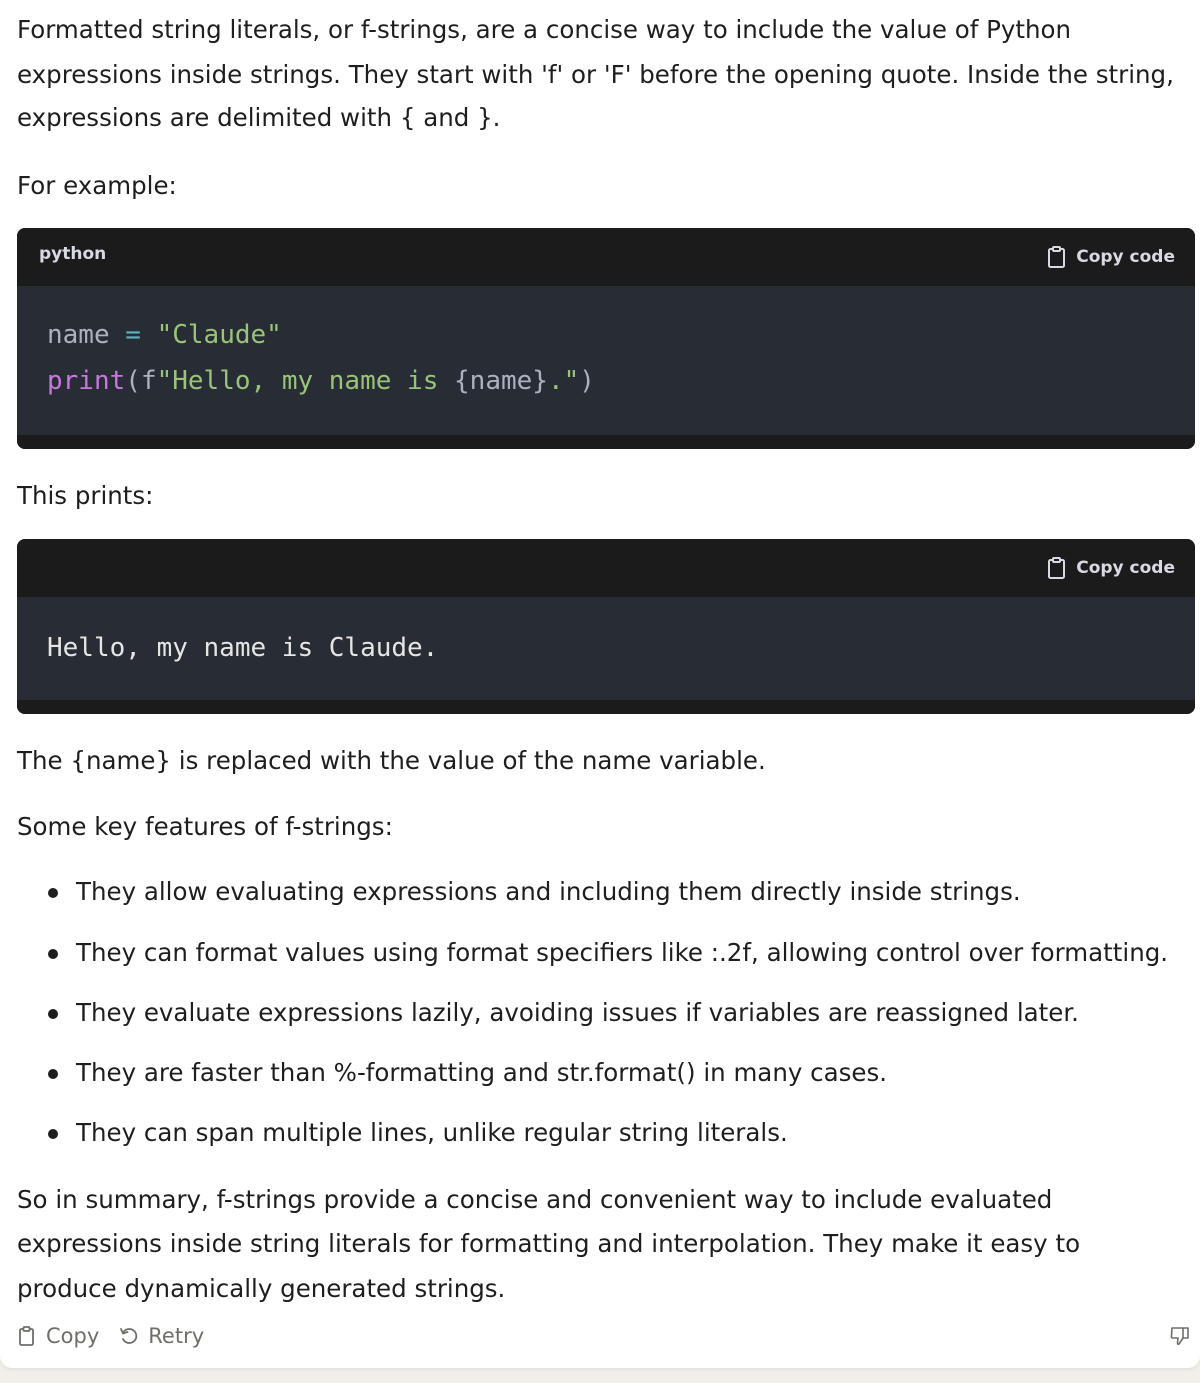 The image size is (1200, 1383). What do you see at coordinates (563, 381) in the screenshot?
I see `code-token-string: ."` at bounding box center [563, 381].